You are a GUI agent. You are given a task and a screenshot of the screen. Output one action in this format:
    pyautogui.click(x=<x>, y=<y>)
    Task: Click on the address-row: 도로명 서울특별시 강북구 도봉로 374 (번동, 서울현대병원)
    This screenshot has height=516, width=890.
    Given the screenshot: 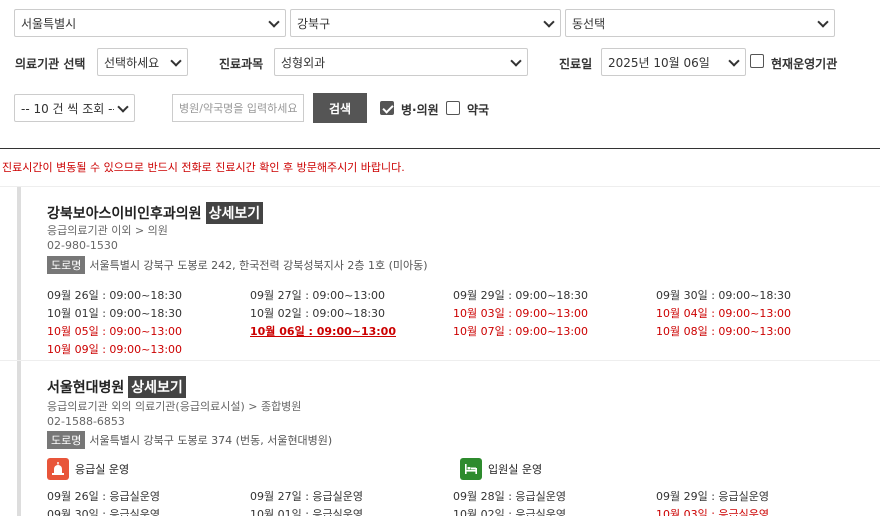 What is the action you would take?
    pyautogui.click(x=189, y=440)
    